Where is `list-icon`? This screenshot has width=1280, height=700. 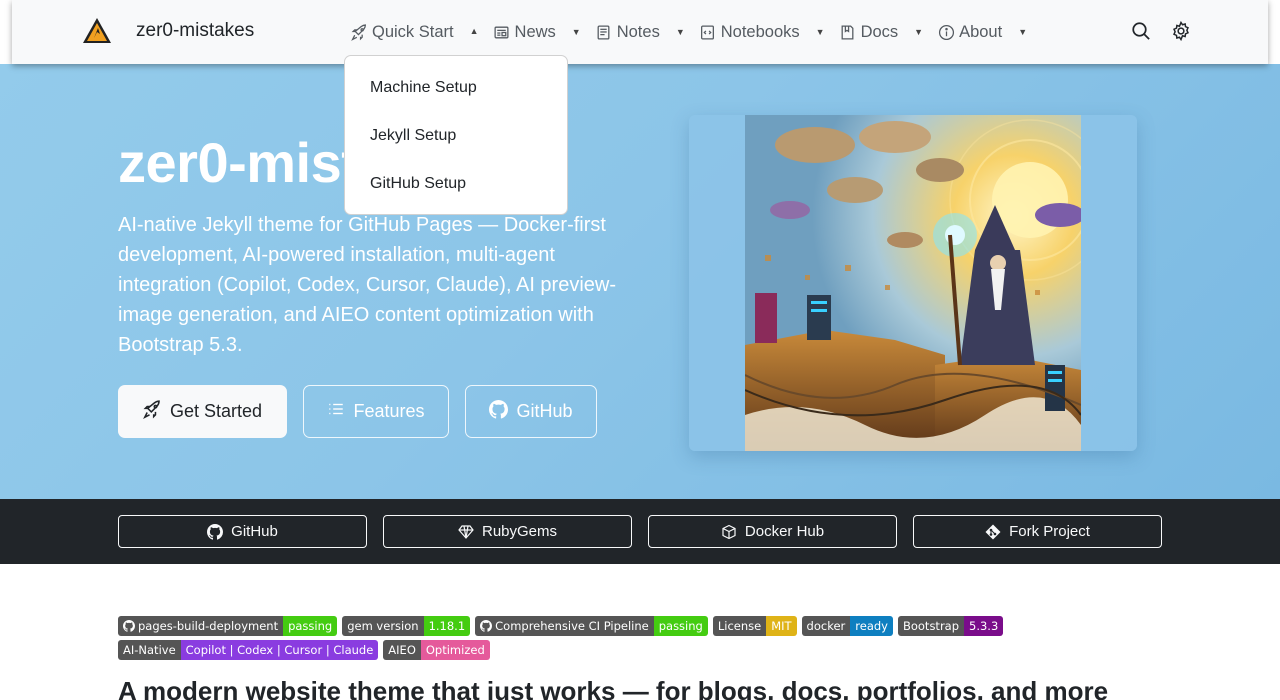 list-icon is located at coordinates (336, 411).